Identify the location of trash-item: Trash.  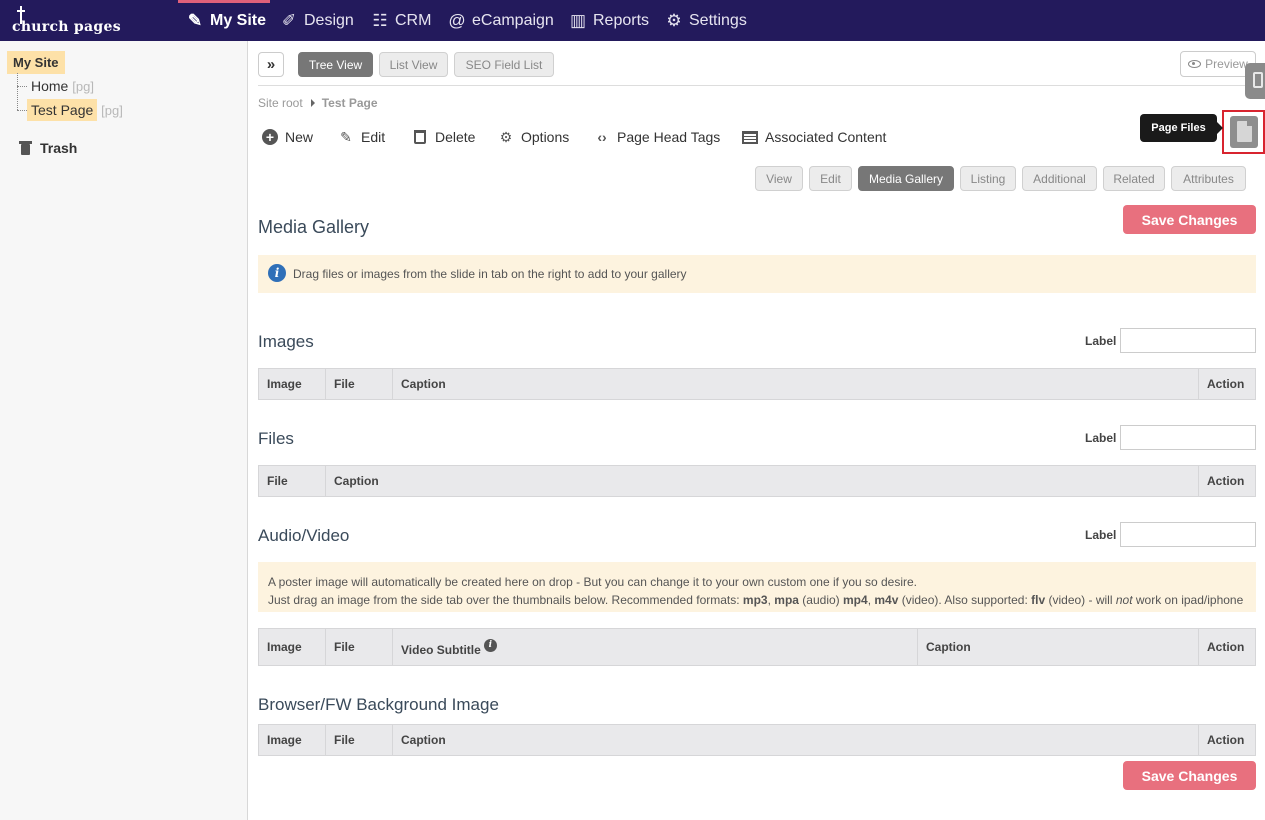
(48, 148).